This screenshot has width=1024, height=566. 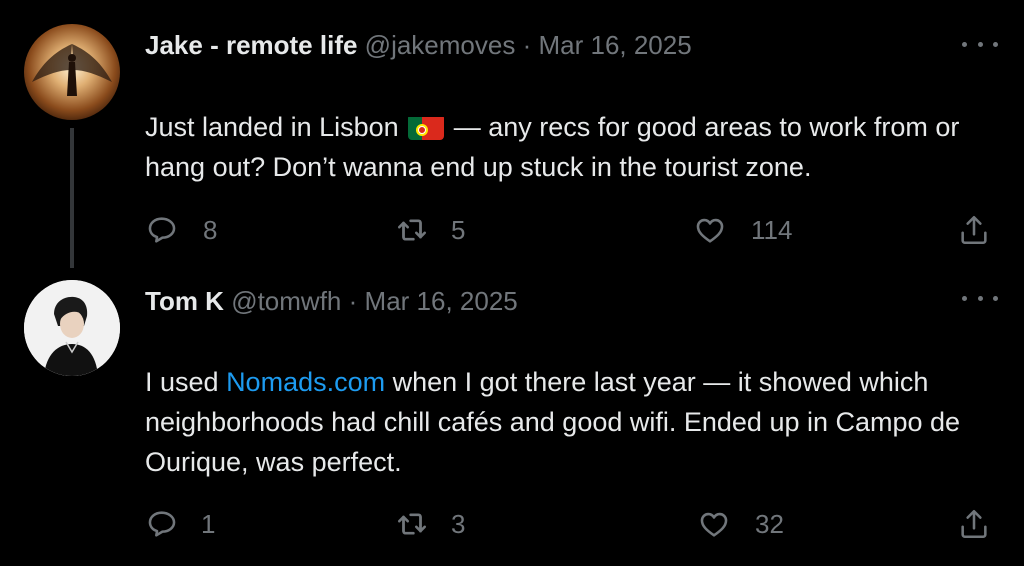 I want to click on display-name: Tom K, so click(x=184, y=301).